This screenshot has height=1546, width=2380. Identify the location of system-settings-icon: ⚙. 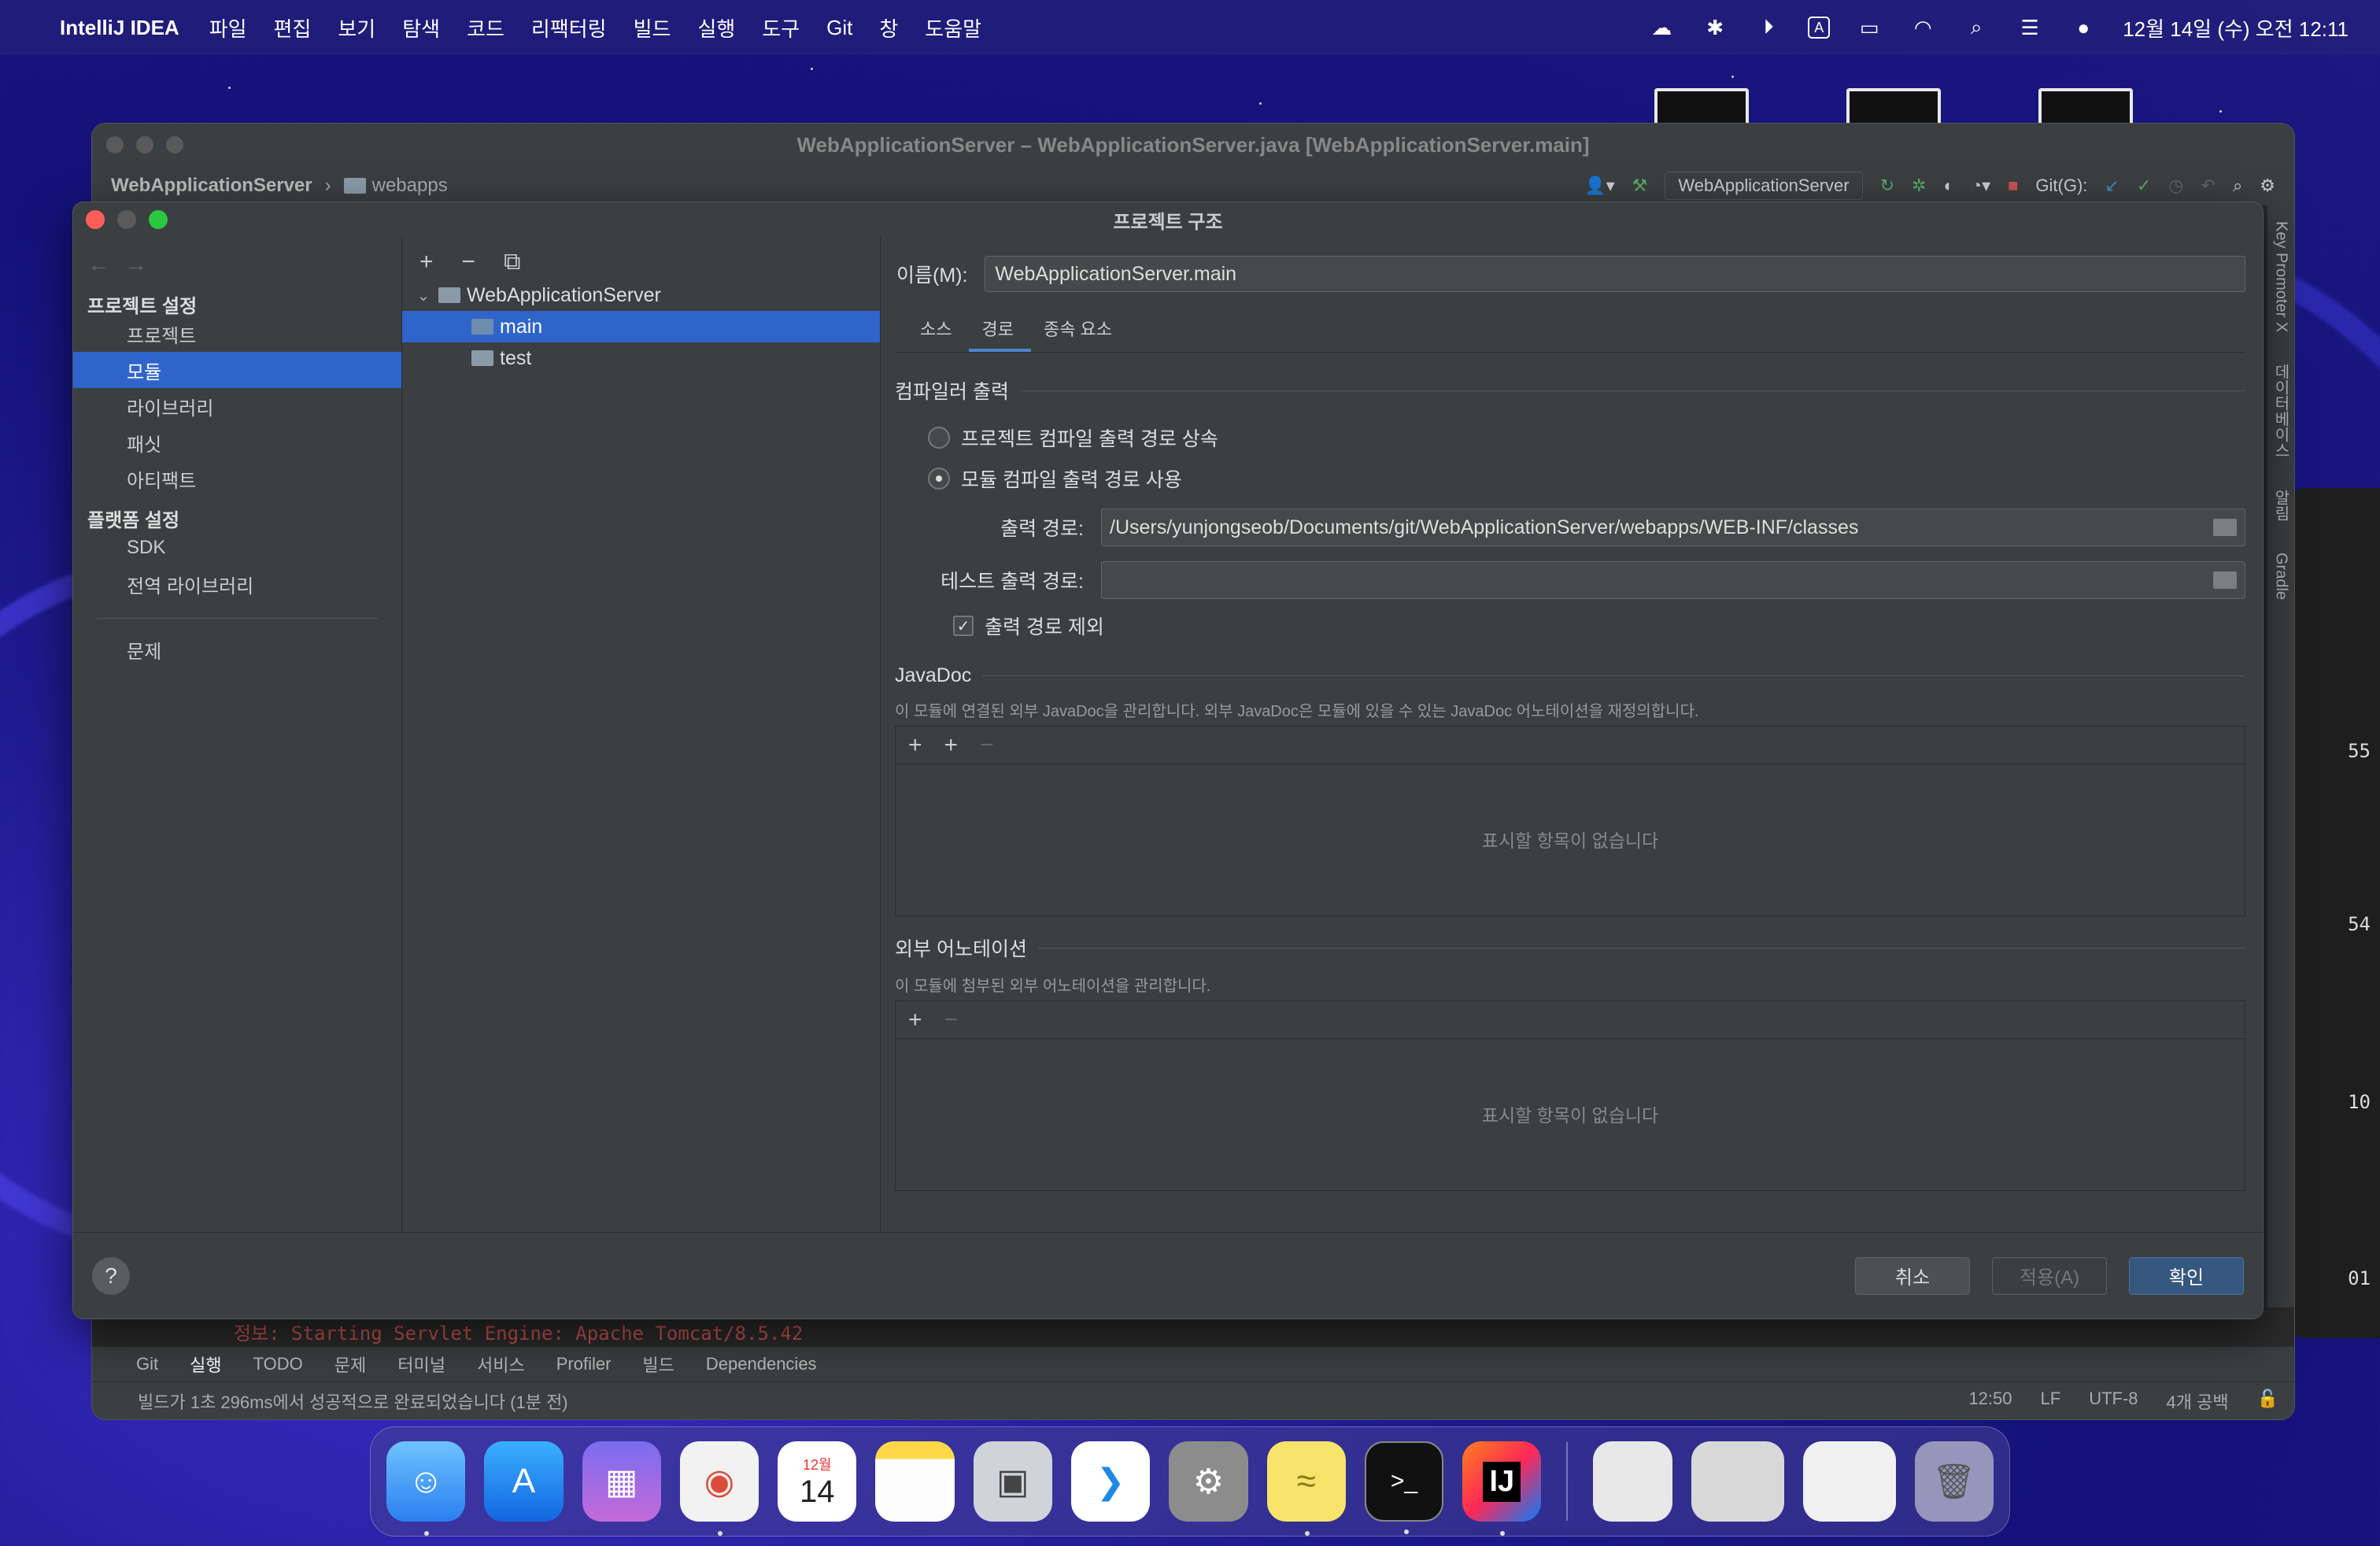
(1208, 1481).